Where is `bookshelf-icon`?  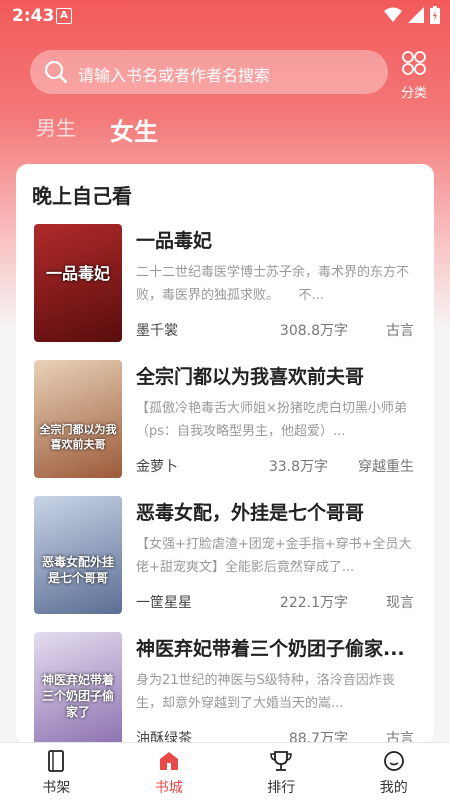
bookshelf-icon is located at coordinates (56, 761).